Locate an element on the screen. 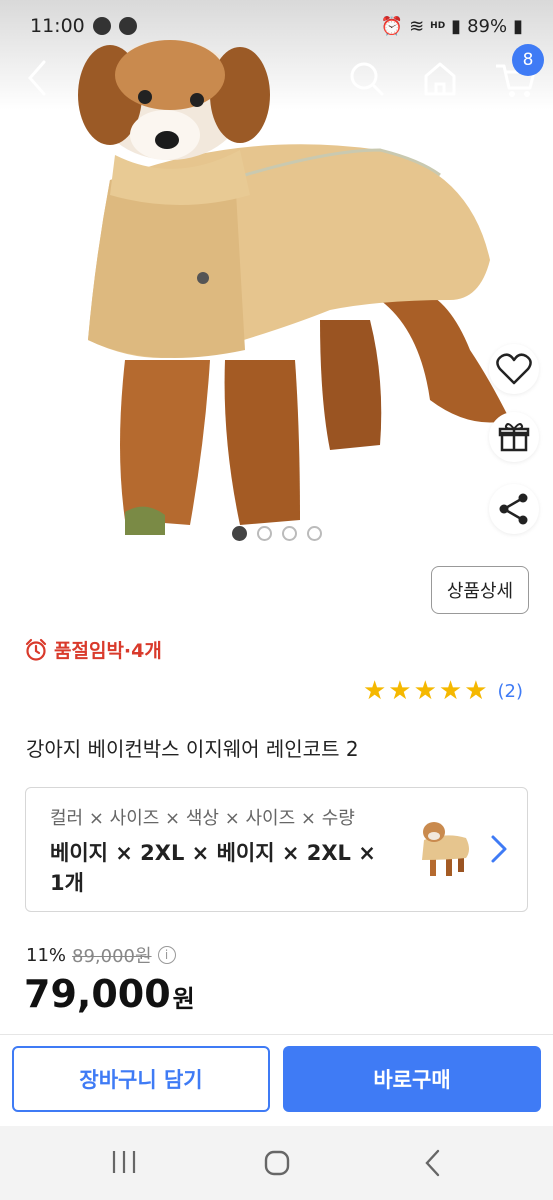 Image resolution: width=553 pixels, height=1200 pixels. heart-icon is located at coordinates (514, 369).